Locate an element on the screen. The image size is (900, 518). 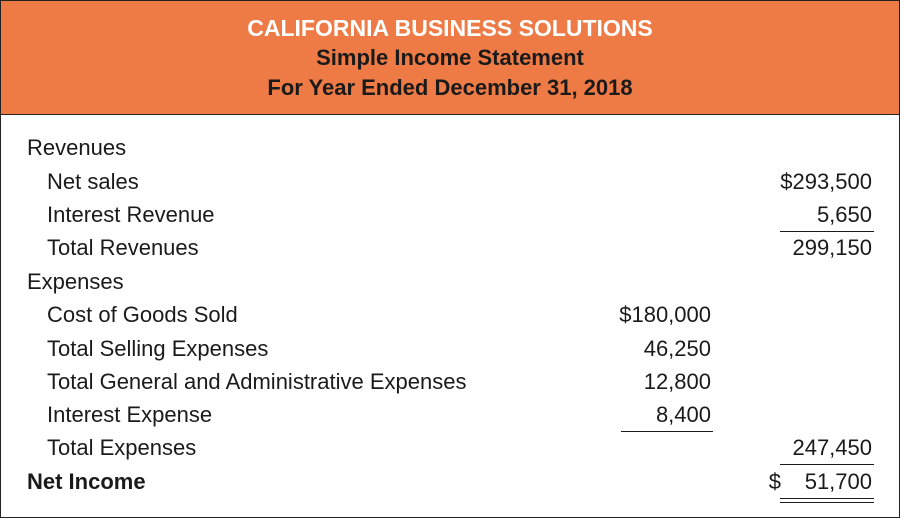
net-sales-label: Net sales is located at coordinates (93, 181).